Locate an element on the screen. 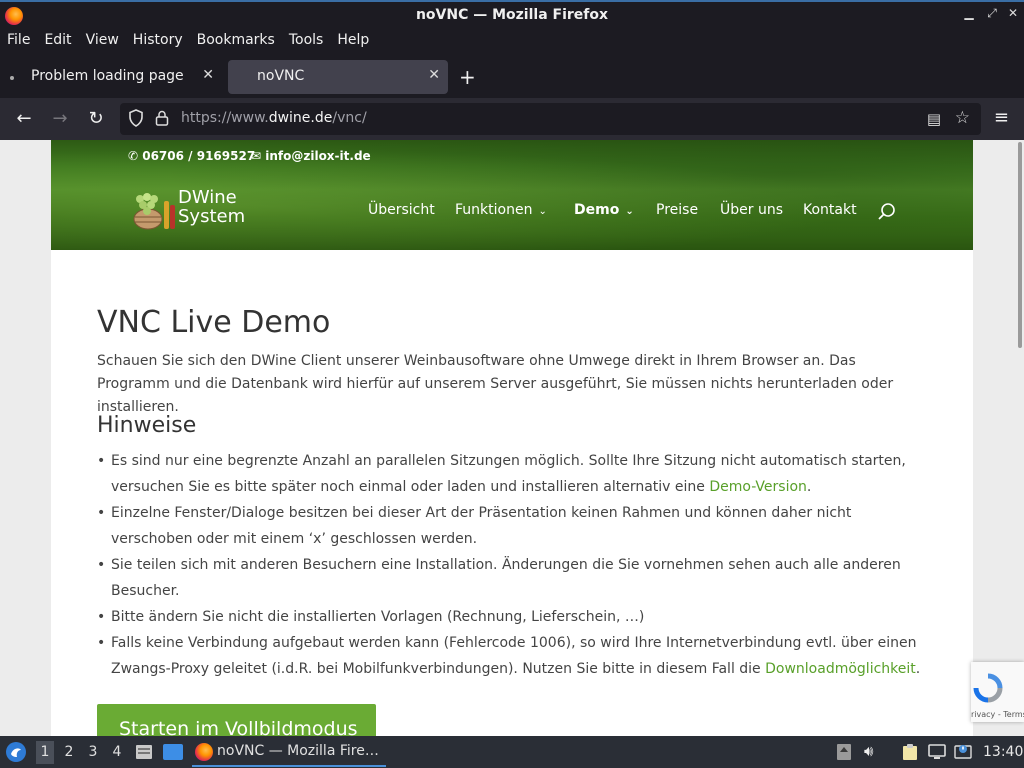  tab-bar: Problem loading page ✕ noVNC ✕ + is located at coordinates (512, 77).